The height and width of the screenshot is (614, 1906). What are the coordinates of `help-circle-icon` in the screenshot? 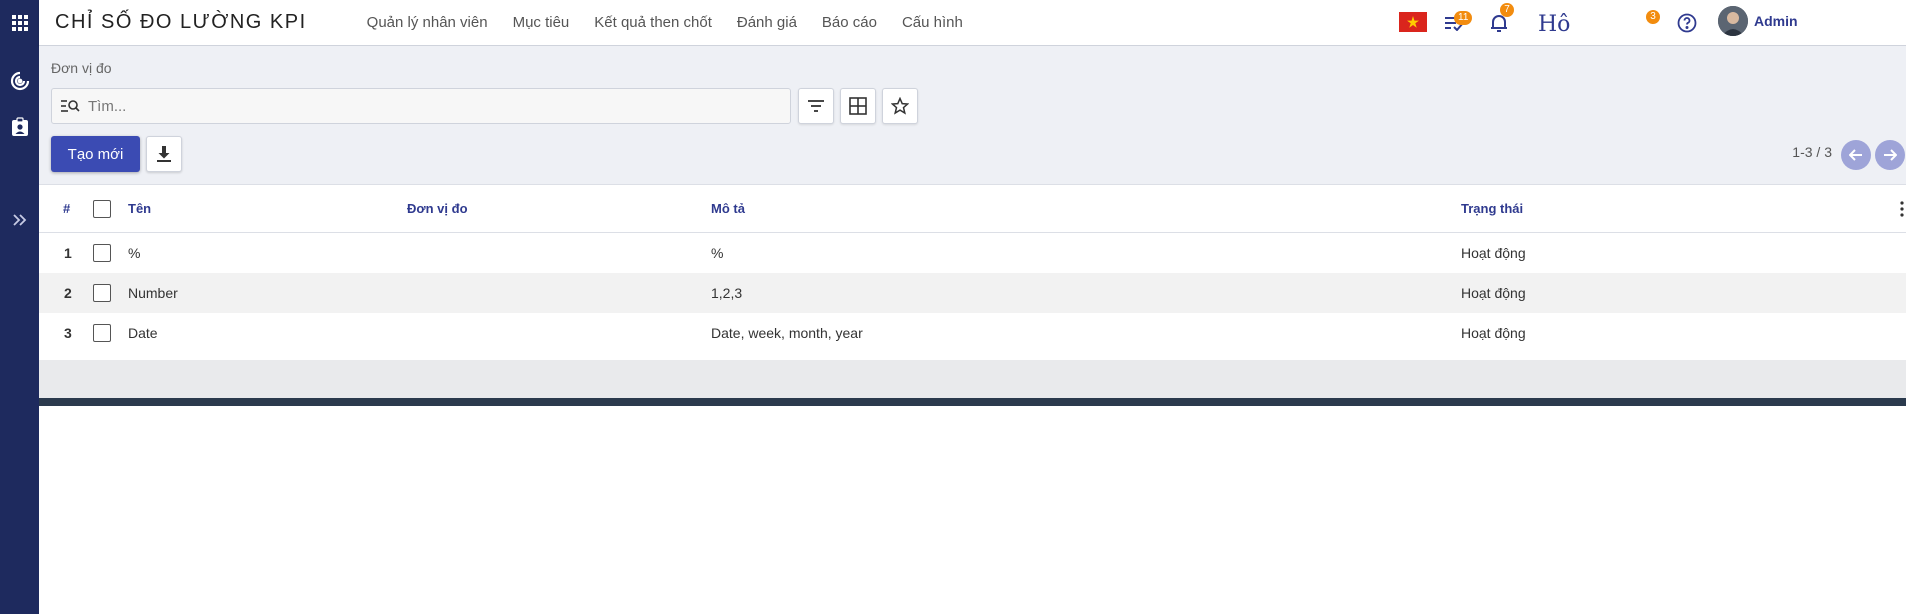 It's located at (1687, 23).